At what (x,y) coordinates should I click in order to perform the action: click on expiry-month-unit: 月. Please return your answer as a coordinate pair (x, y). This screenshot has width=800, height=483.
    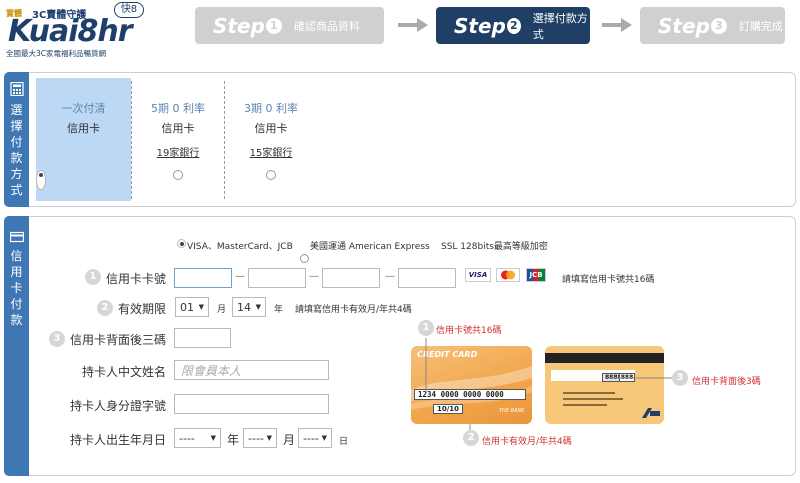
    Looking at the image, I should click on (222, 310).